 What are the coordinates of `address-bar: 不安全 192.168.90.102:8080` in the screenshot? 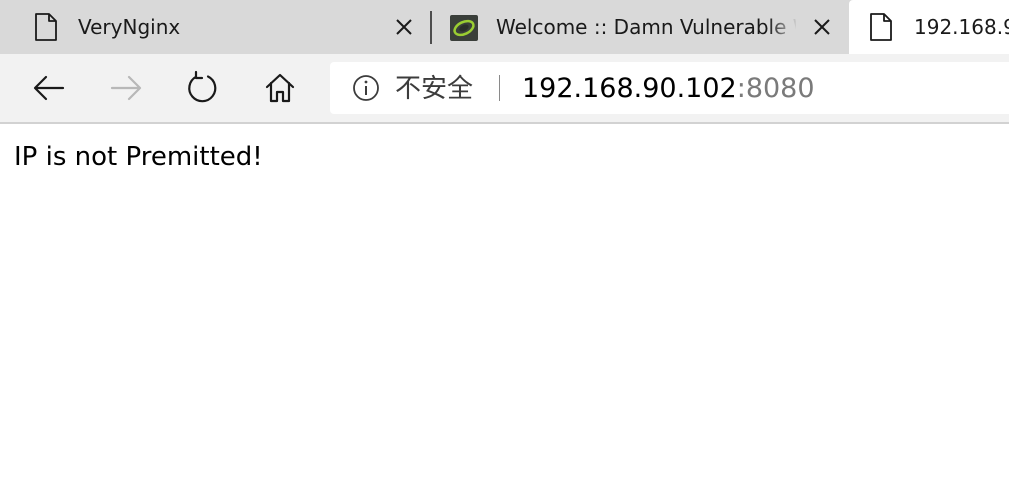 It's located at (669, 88).